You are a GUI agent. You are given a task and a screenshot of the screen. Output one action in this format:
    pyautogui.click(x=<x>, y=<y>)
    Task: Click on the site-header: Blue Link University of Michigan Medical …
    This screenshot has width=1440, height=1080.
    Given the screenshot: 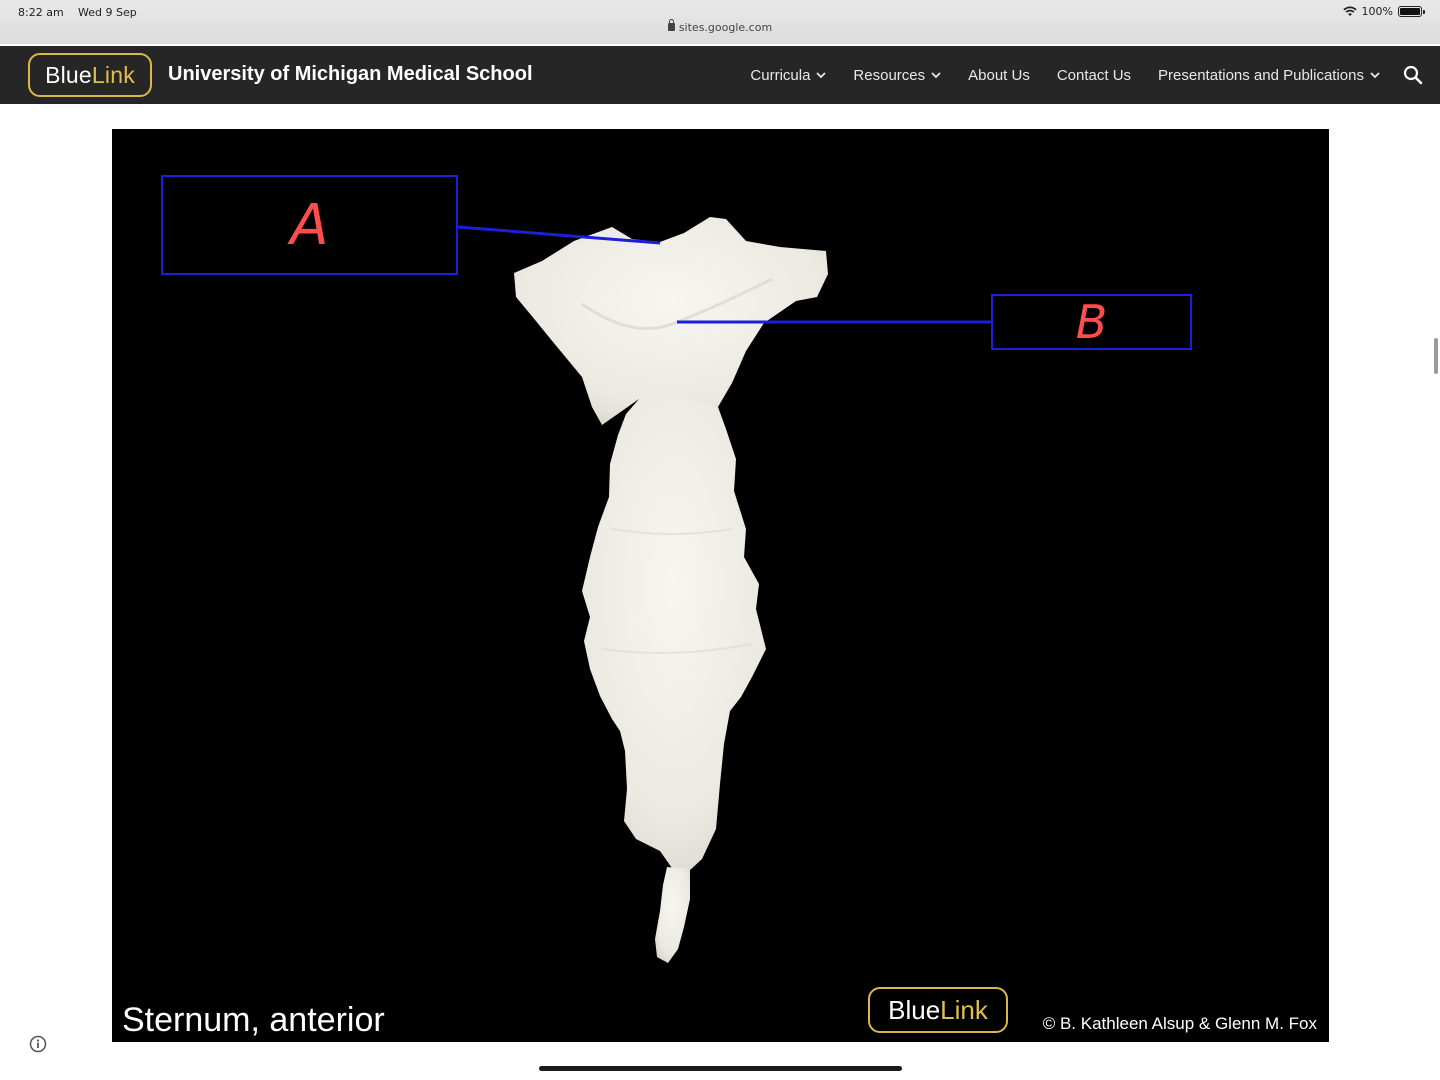 What is the action you would take?
    pyautogui.click(x=720, y=75)
    